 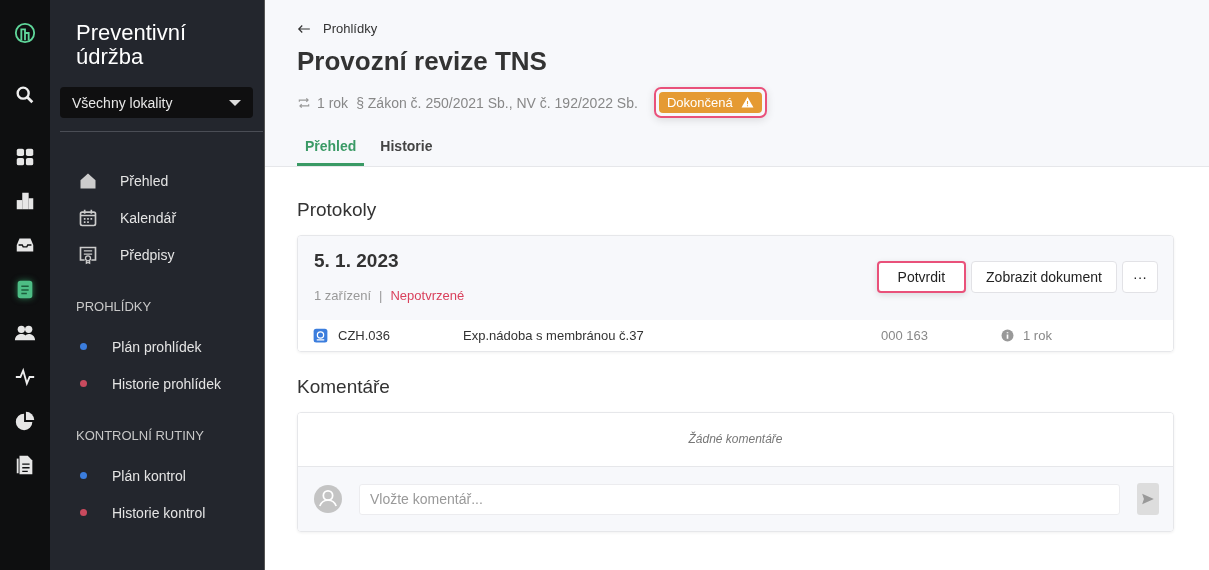 What do you see at coordinates (1140, 276) in the screenshot?
I see `more-button: ···` at bounding box center [1140, 276].